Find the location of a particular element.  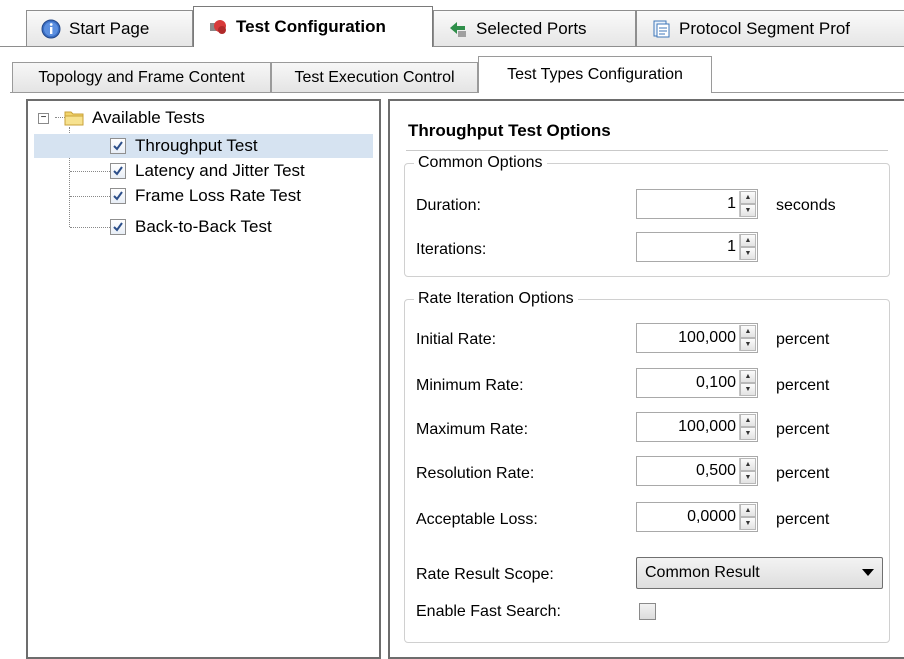

maximum-rate-value: 100,000 is located at coordinates (707, 426).